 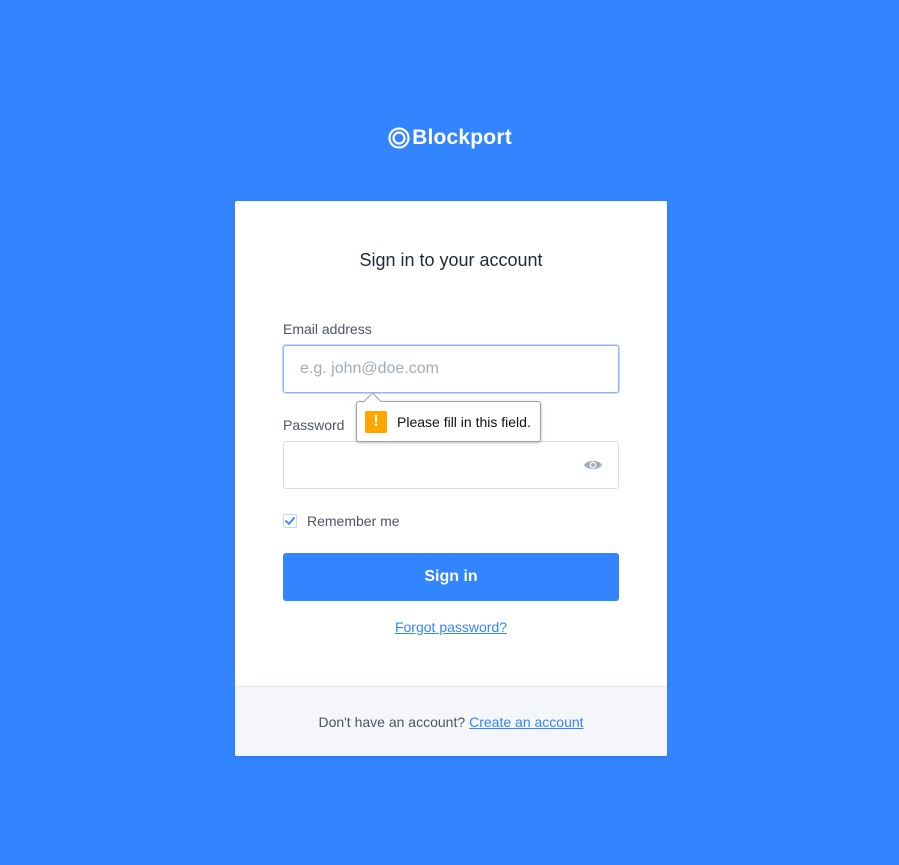 What do you see at coordinates (451, 369) in the screenshot?
I see `email-field` at bounding box center [451, 369].